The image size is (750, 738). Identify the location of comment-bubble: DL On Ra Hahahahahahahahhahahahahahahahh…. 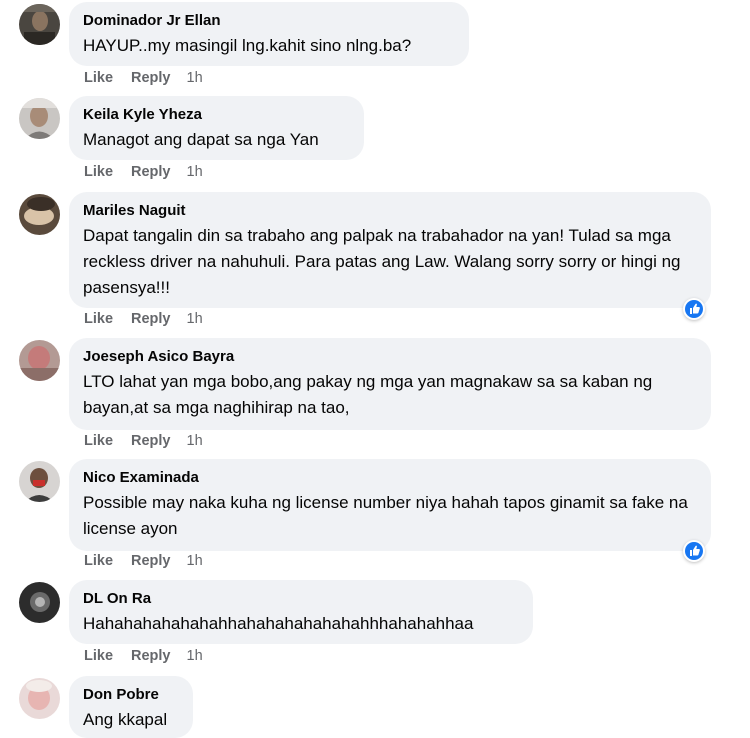
(301, 612).